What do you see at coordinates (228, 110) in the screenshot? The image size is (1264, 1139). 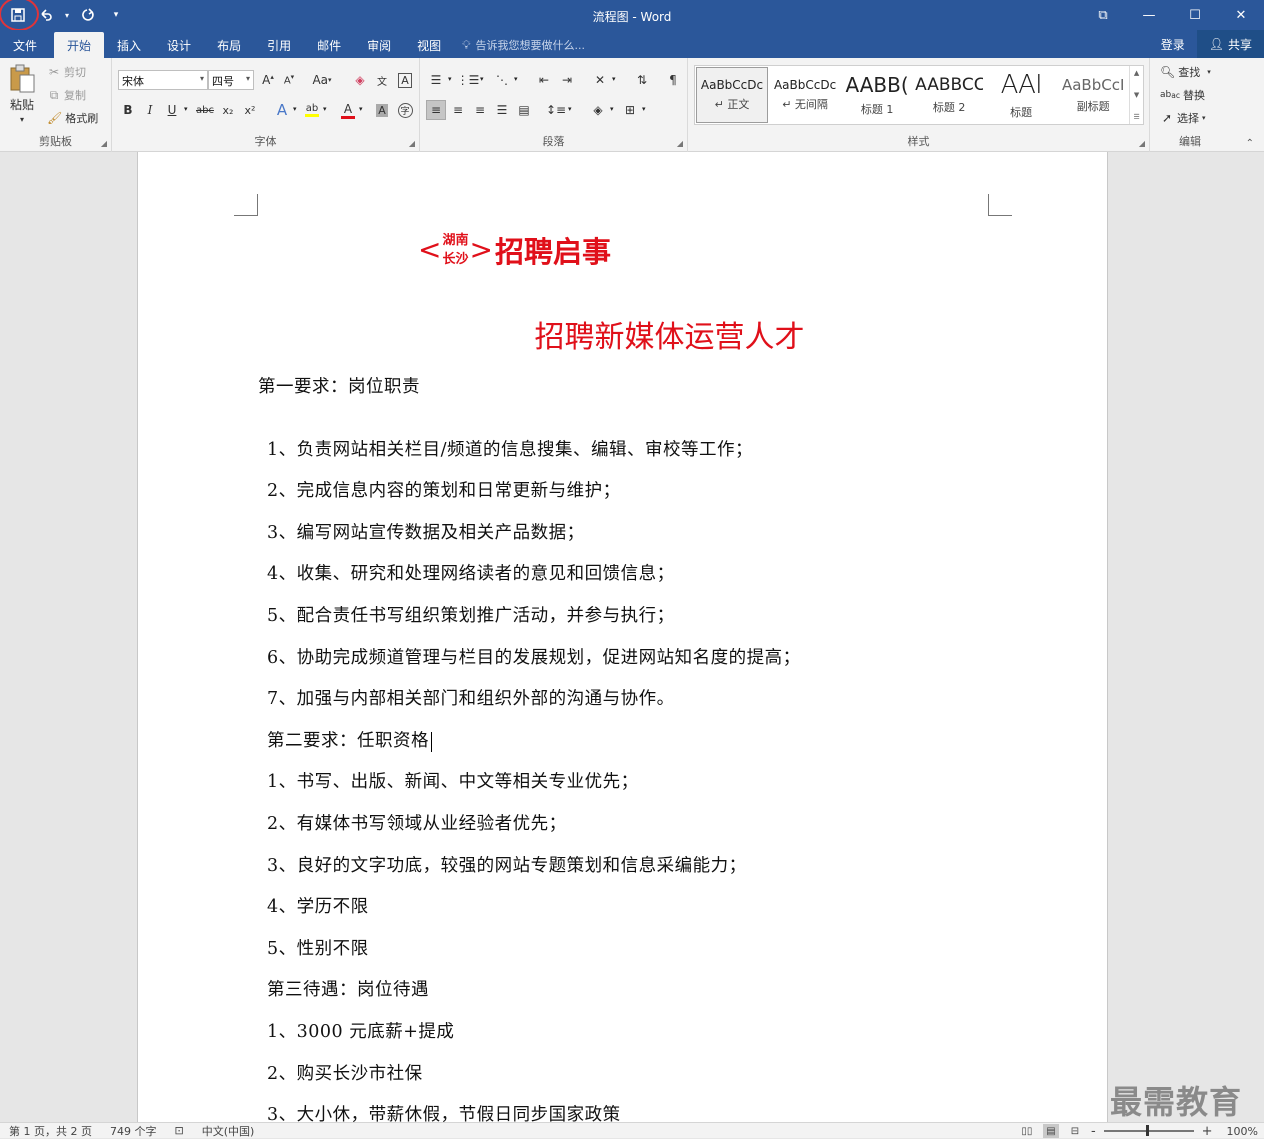 I see `subscript-button: x₂` at bounding box center [228, 110].